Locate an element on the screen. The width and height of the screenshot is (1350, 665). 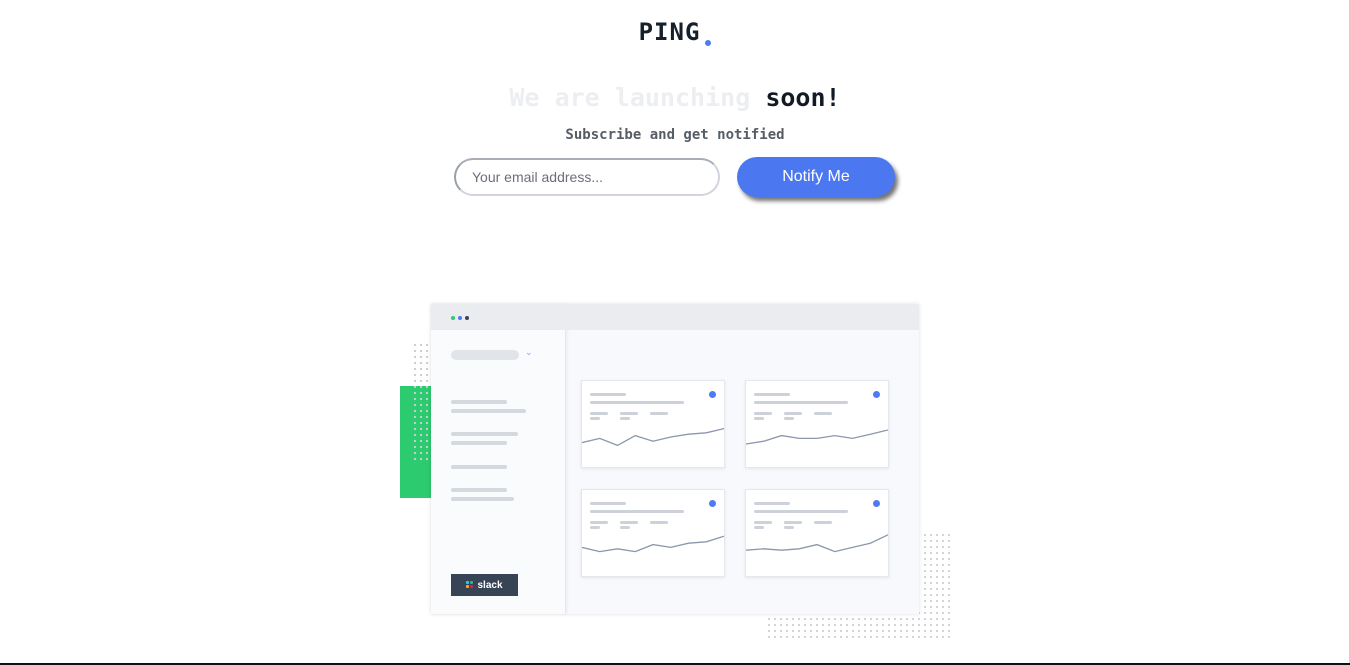
mock-workspace-pill is located at coordinates (485, 355).